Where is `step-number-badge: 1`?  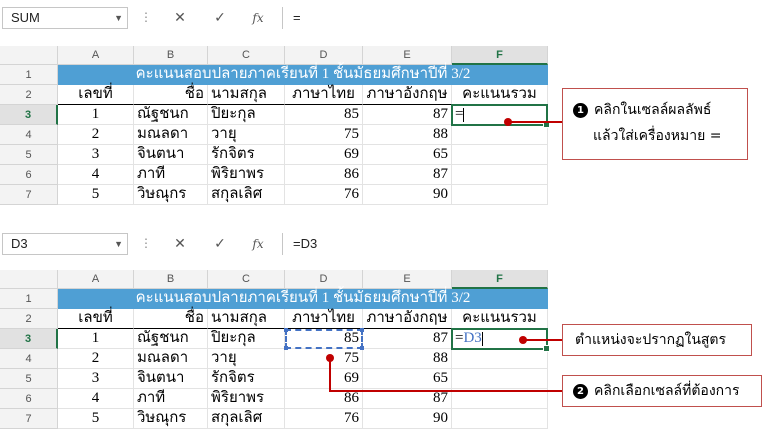 step-number-badge: 1 is located at coordinates (580, 110).